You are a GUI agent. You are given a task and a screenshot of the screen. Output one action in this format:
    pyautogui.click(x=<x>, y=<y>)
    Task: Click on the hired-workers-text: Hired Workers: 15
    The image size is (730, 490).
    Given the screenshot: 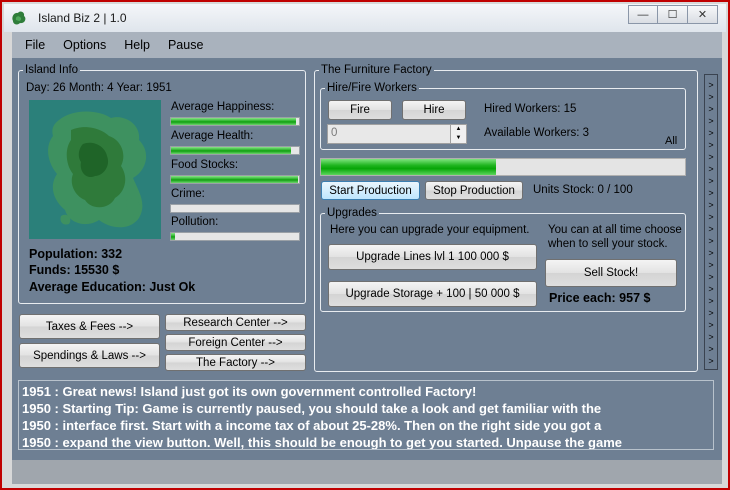 What is the action you would take?
    pyautogui.click(x=530, y=109)
    